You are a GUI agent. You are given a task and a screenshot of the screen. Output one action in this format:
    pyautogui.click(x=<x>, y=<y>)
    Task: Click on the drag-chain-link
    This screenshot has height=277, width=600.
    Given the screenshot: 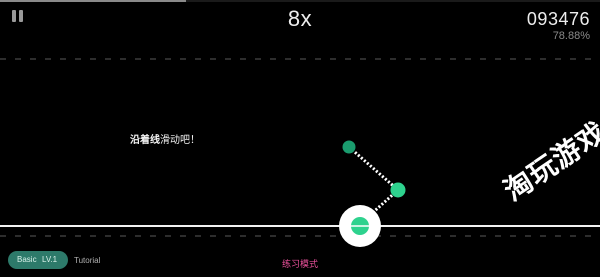 What is the action you would take?
    pyautogui.click(x=373, y=168)
    